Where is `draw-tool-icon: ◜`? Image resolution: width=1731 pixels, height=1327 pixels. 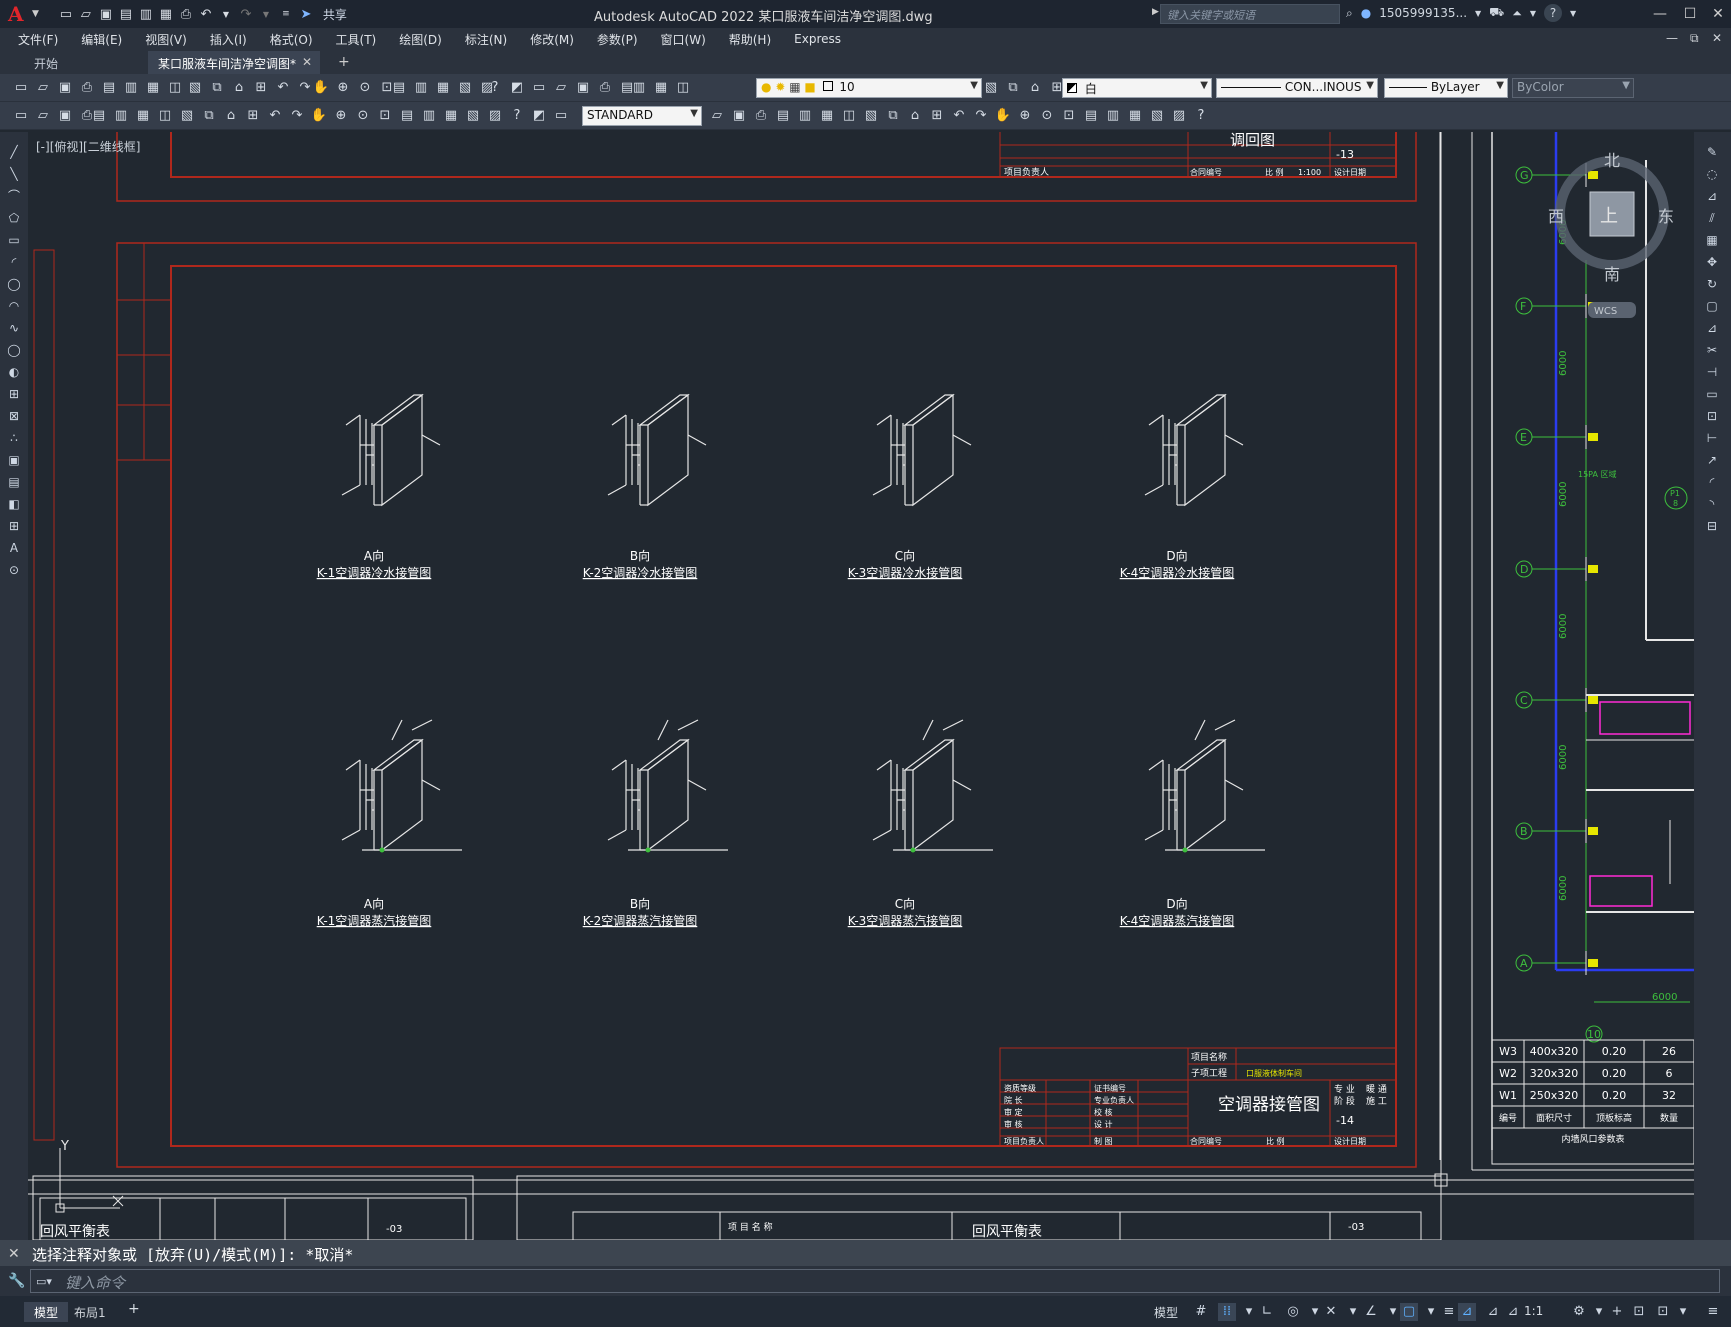 draw-tool-icon: ◜ is located at coordinates (14, 262).